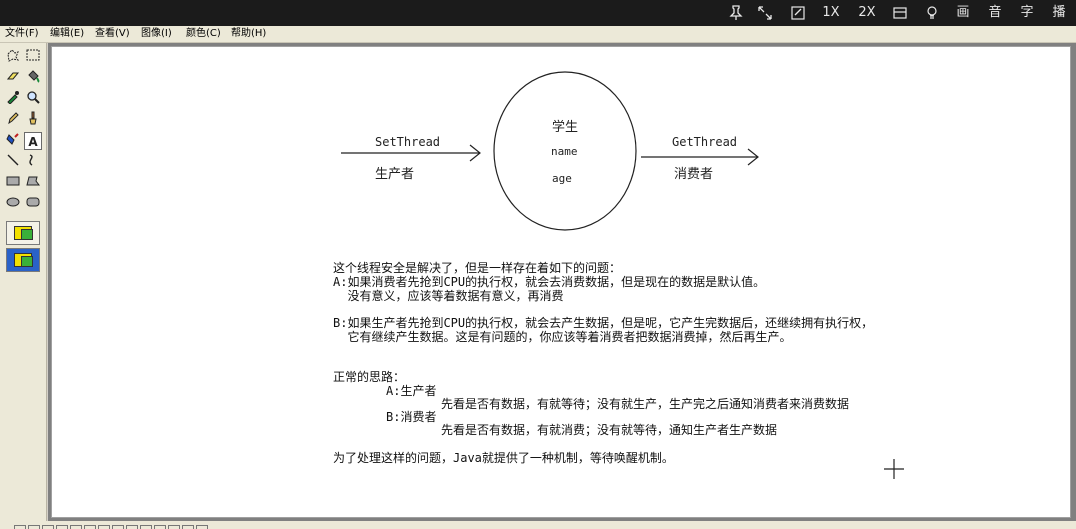  I want to click on rect-select-icon, so click(33, 57).